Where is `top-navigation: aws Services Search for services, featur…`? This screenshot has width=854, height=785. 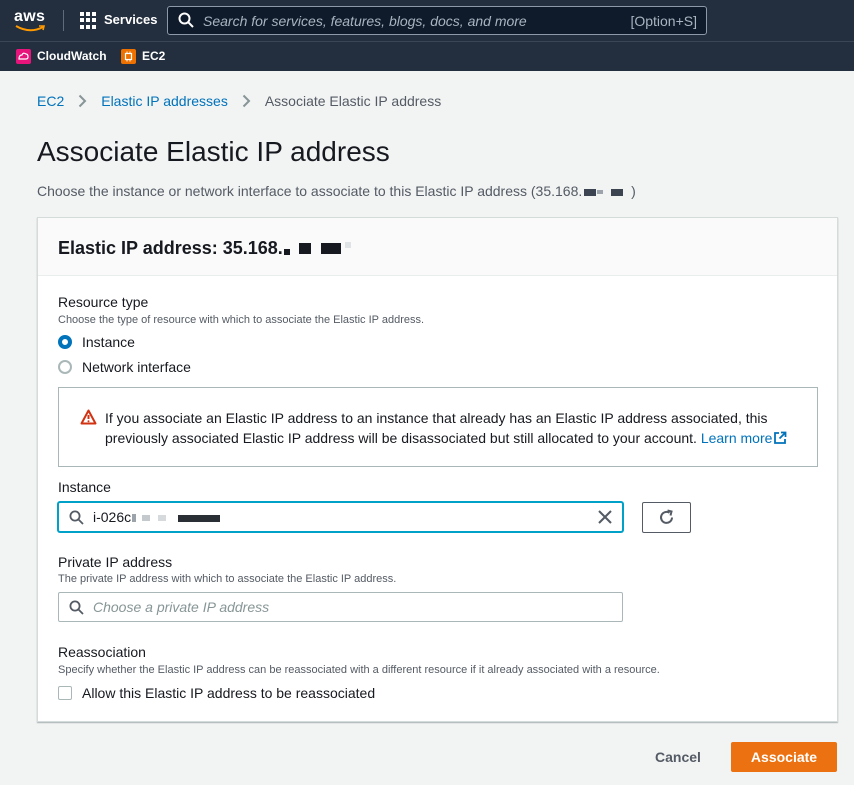
top-navigation: aws Services Search for services, featur… is located at coordinates (427, 20).